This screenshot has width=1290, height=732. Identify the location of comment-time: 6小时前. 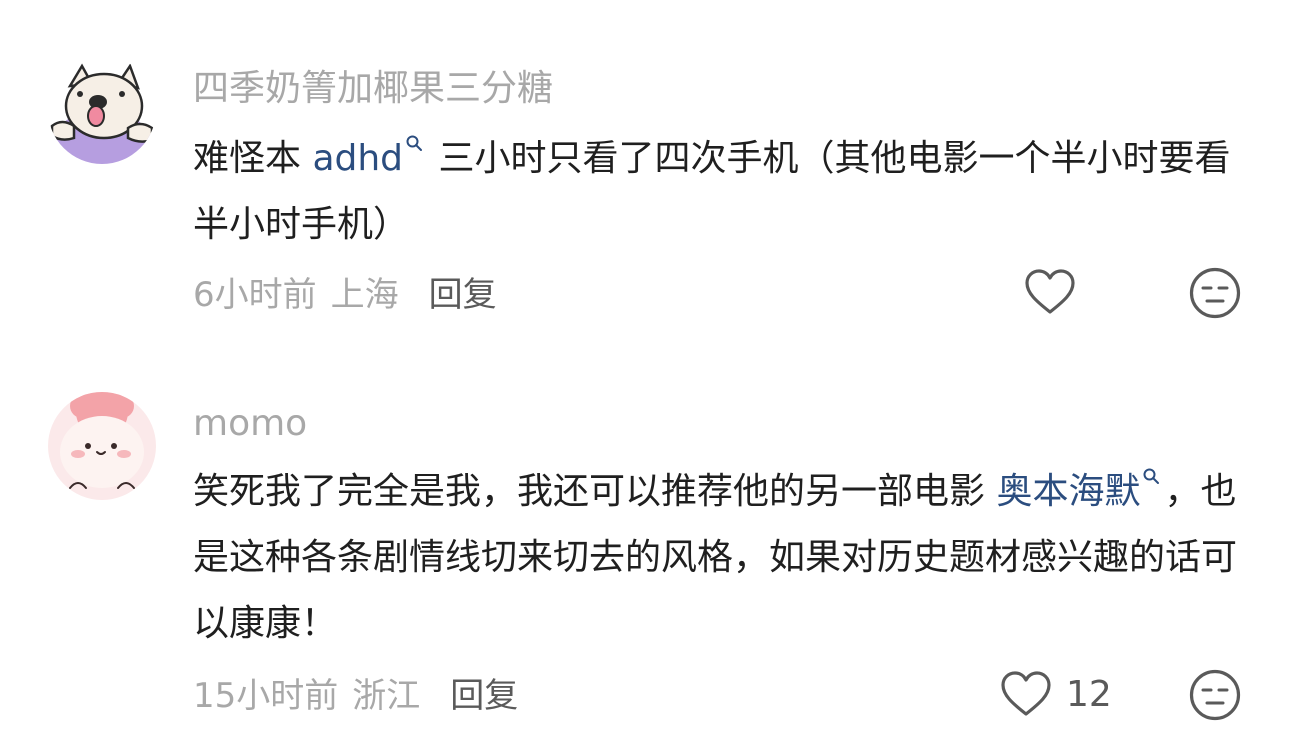
(255, 294).